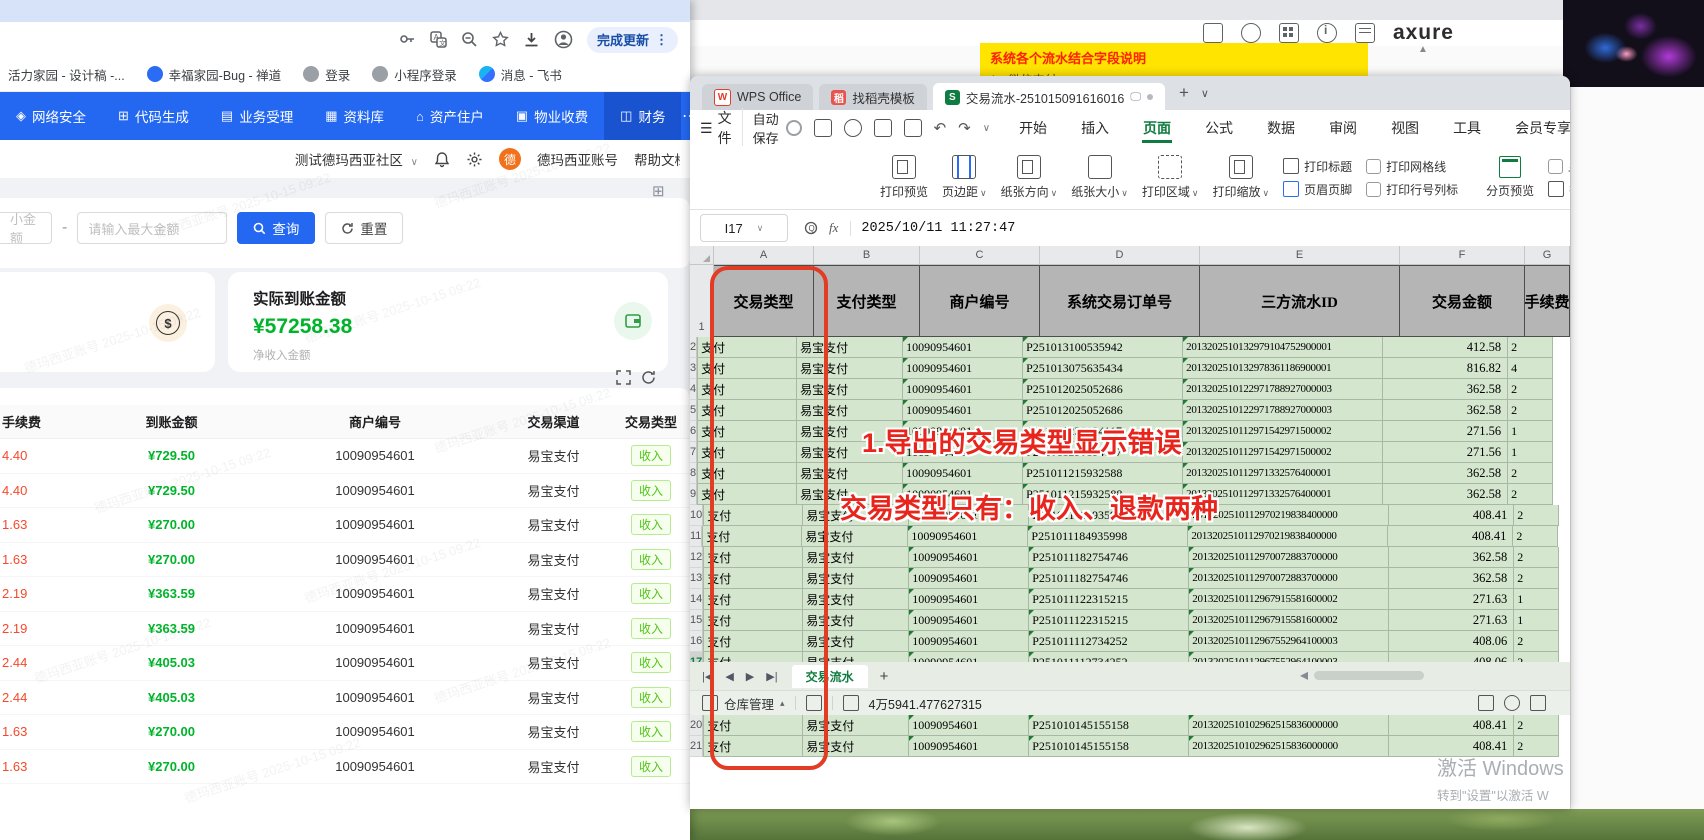  What do you see at coordinates (964, 128) in the screenshot?
I see `redo-icon: ↷` at bounding box center [964, 128].